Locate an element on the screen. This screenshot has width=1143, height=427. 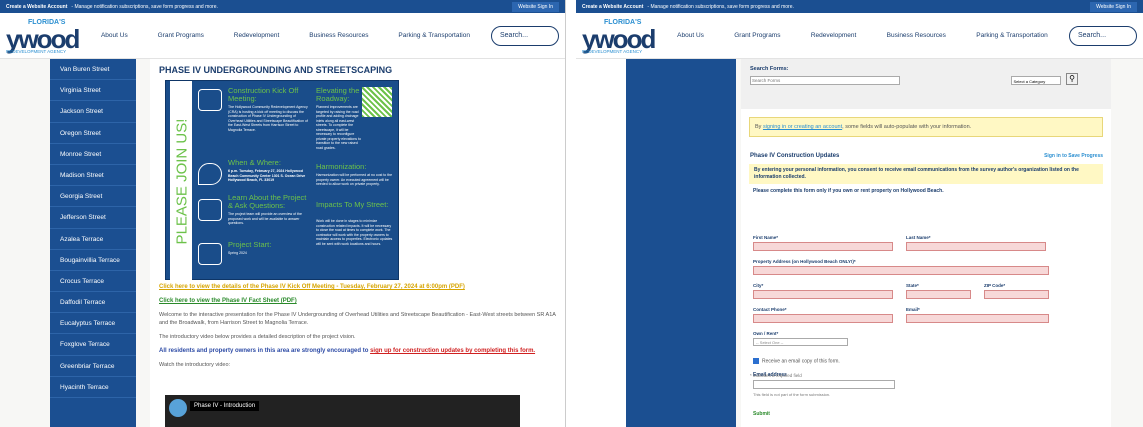
address-input is located at coordinates (901, 270).